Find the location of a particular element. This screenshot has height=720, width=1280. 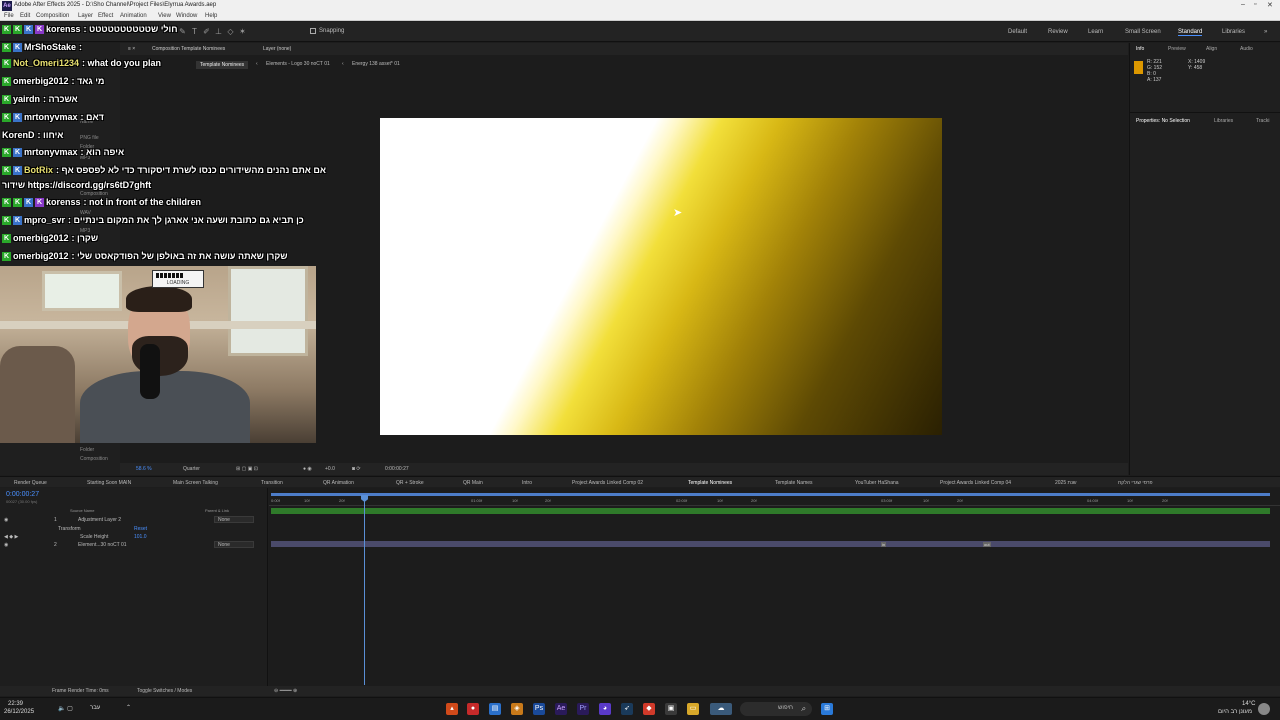

app-icon: ● is located at coordinates (473, 709).